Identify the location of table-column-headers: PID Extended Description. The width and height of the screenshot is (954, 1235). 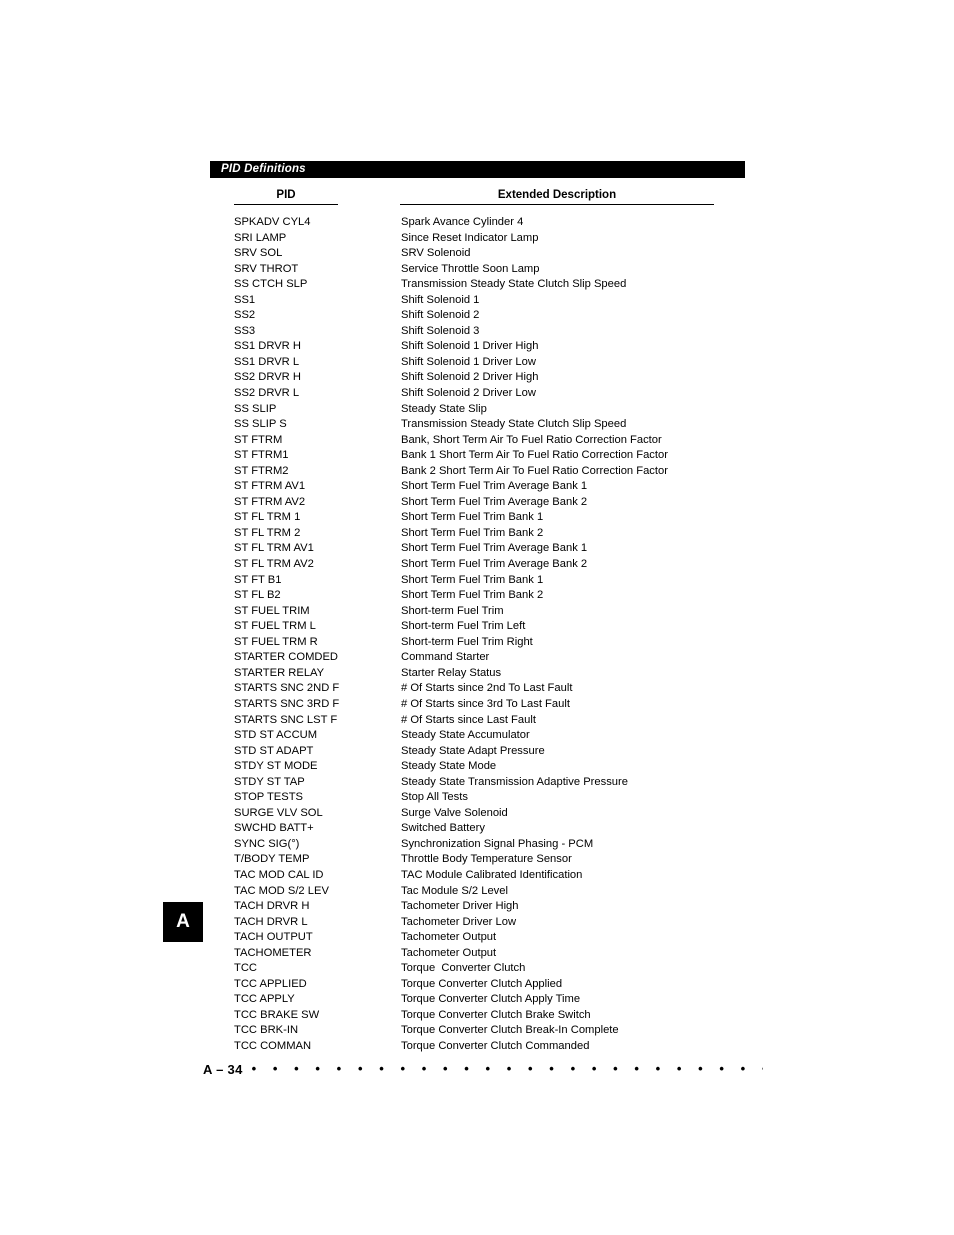
(477, 198).